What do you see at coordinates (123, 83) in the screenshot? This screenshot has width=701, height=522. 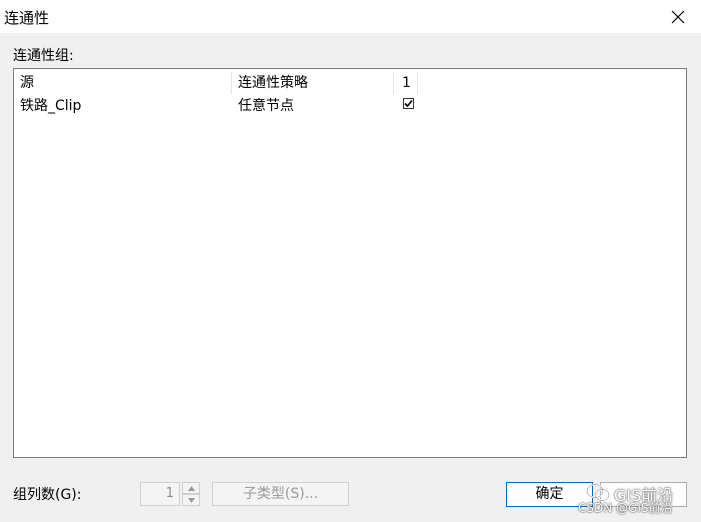 I see `header-source: 源` at bounding box center [123, 83].